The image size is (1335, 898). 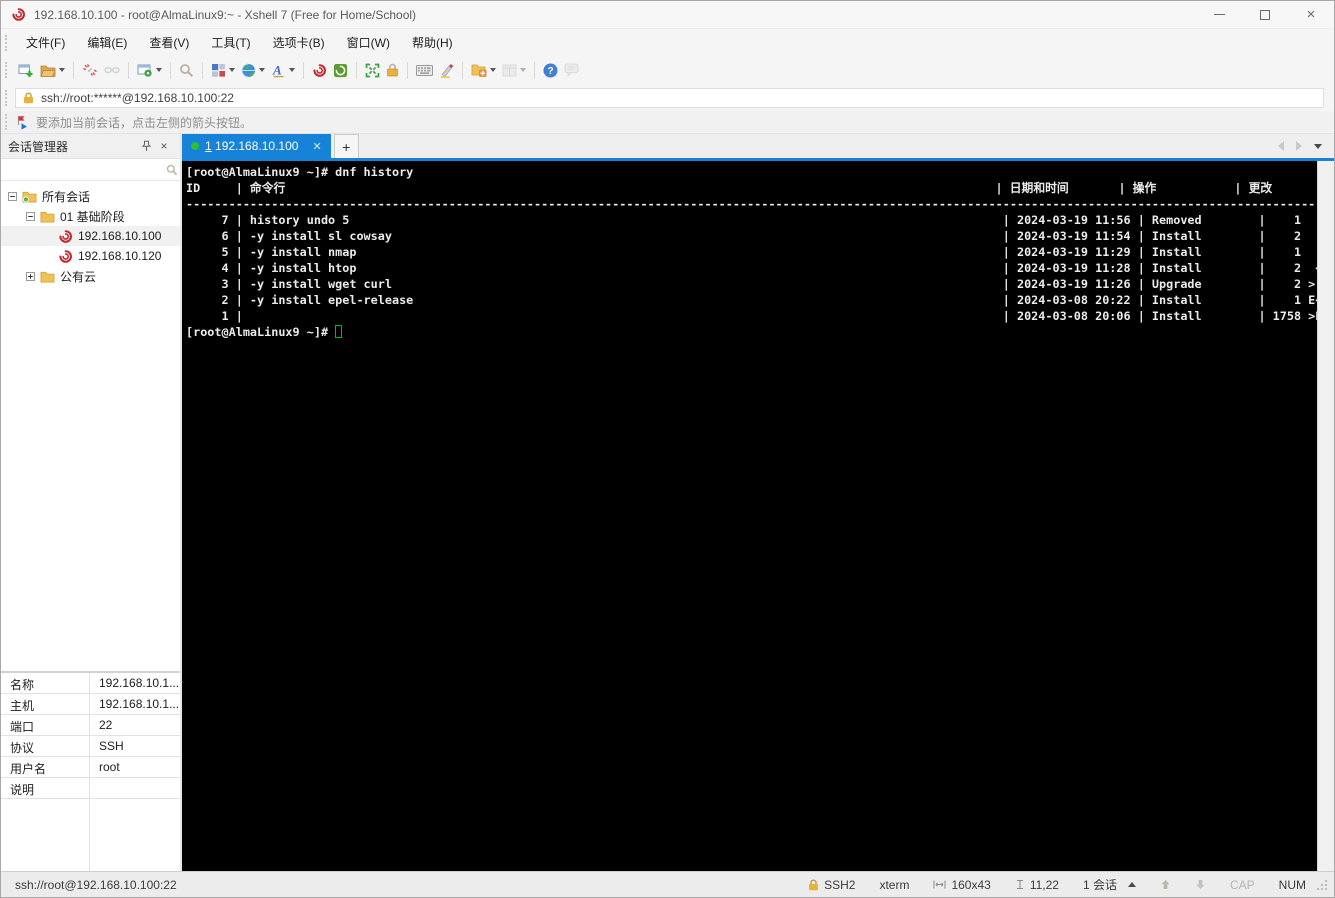 What do you see at coordinates (1311, 14) in the screenshot?
I see `close-button: ×` at bounding box center [1311, 14].